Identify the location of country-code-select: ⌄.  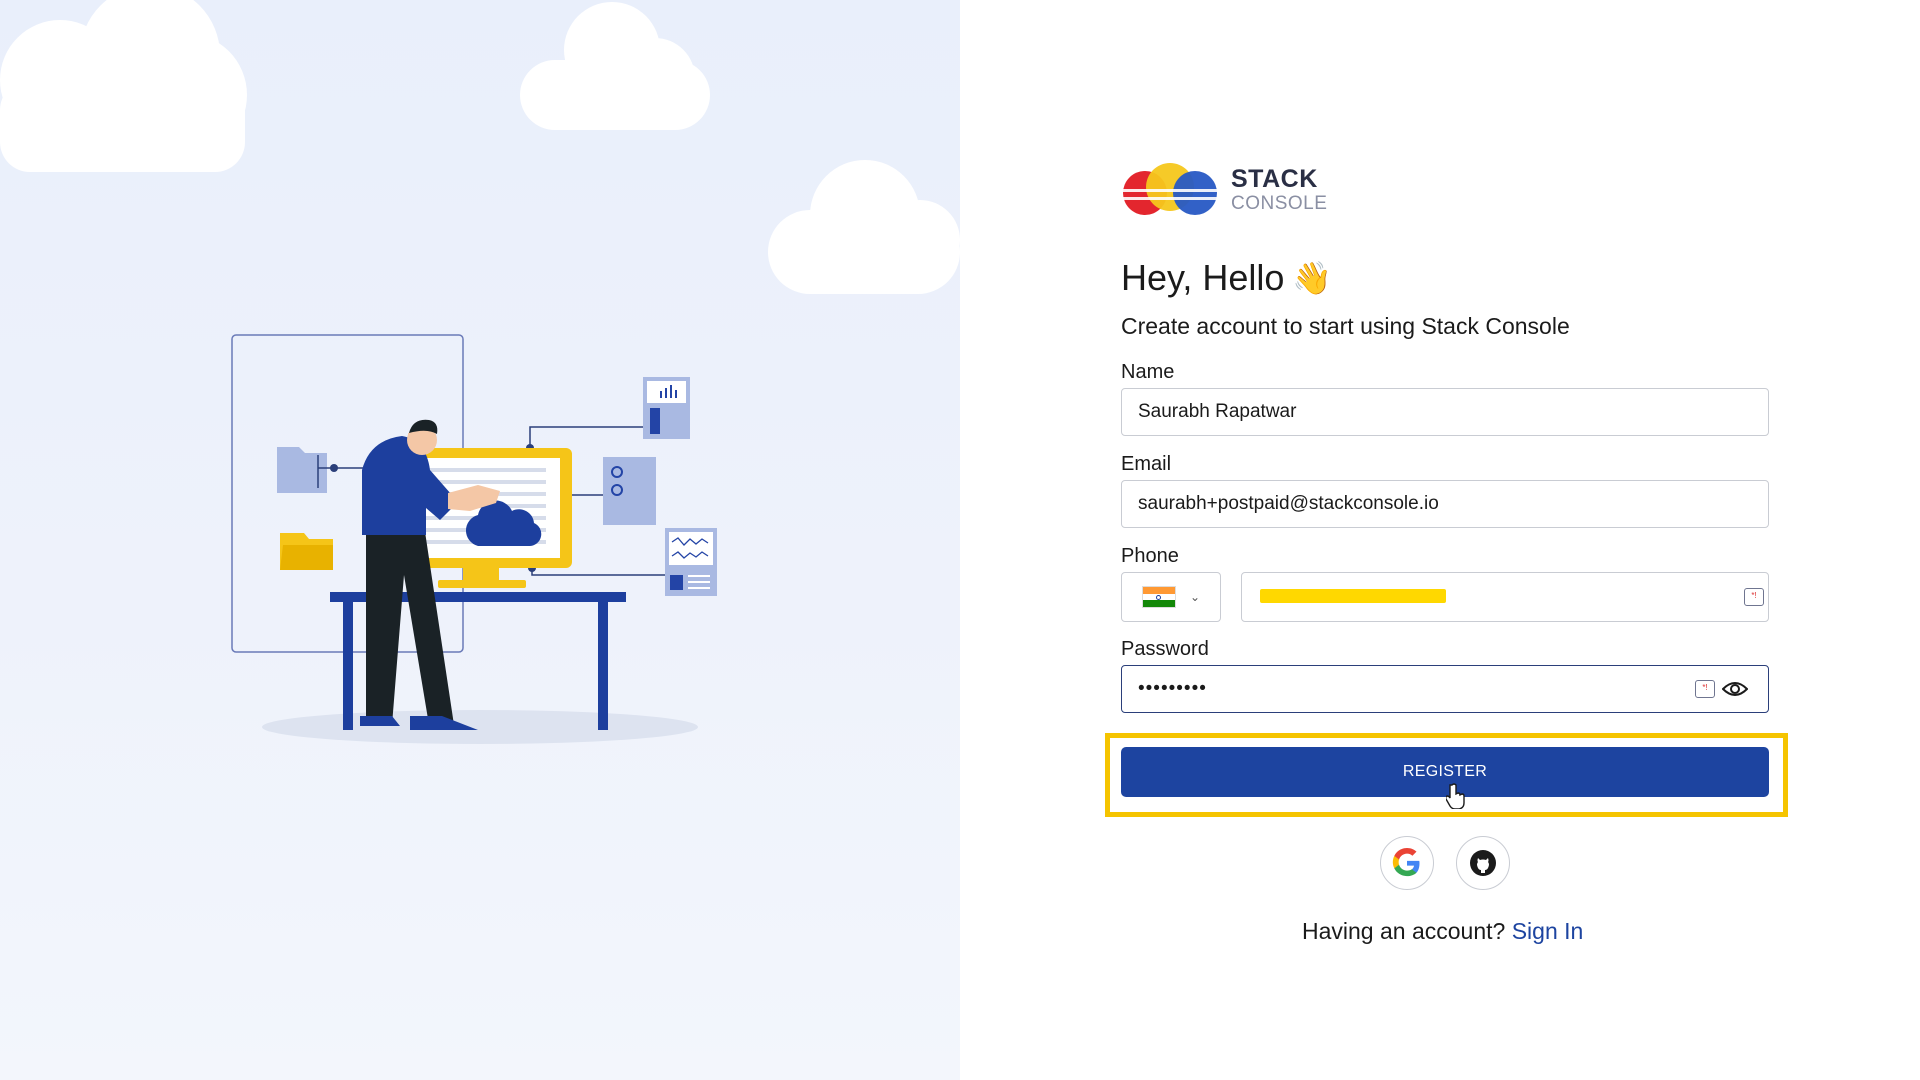
(1171, 597).